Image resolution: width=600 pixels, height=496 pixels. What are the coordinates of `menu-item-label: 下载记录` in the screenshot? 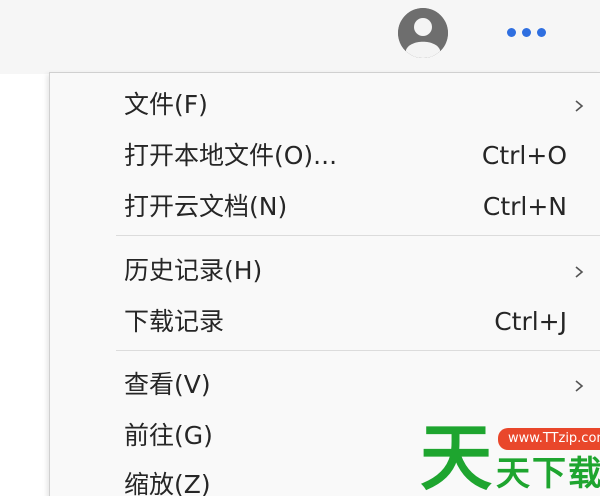 It's located at (174, 321).